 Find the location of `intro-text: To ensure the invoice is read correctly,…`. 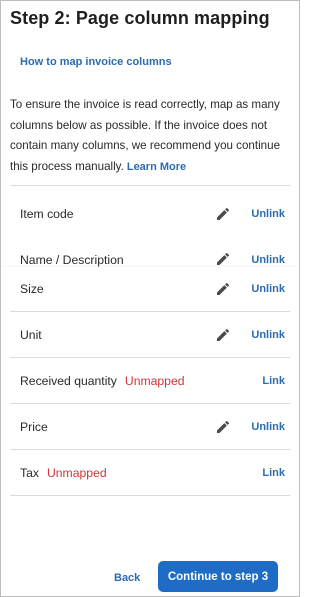

intro-text: To ensure the invoice is read correctly,… is located at coordinates (151, 136).